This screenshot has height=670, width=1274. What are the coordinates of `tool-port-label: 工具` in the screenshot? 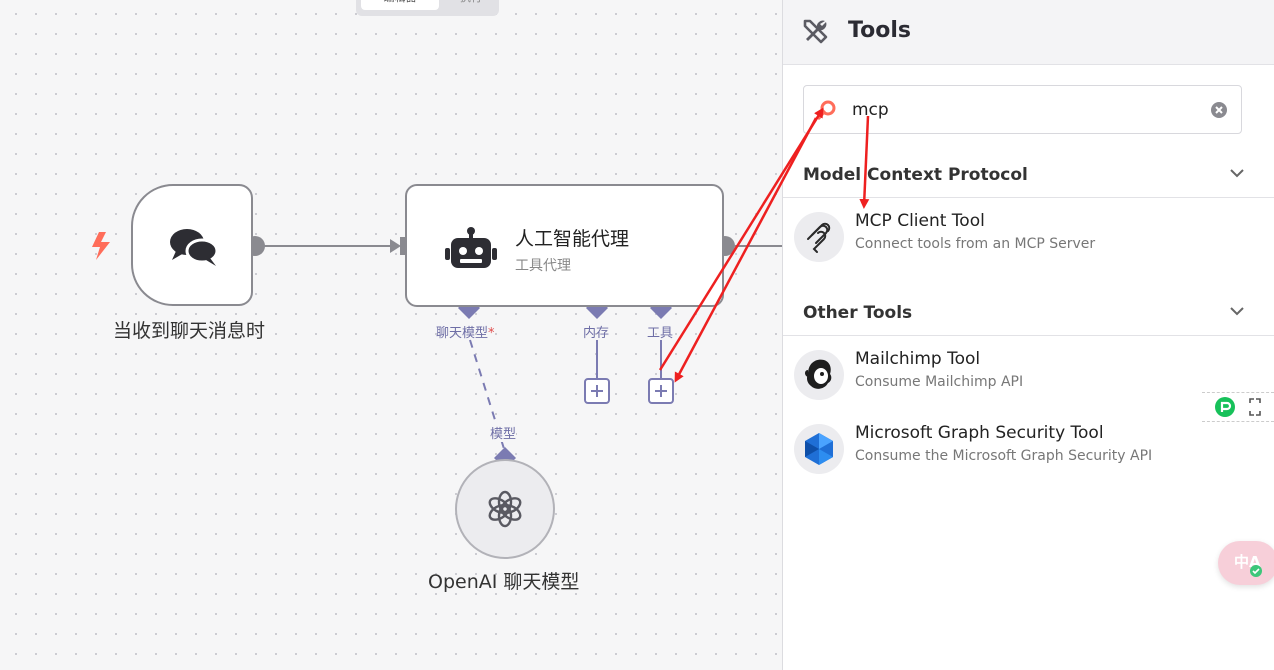 It's located at (660, 333).